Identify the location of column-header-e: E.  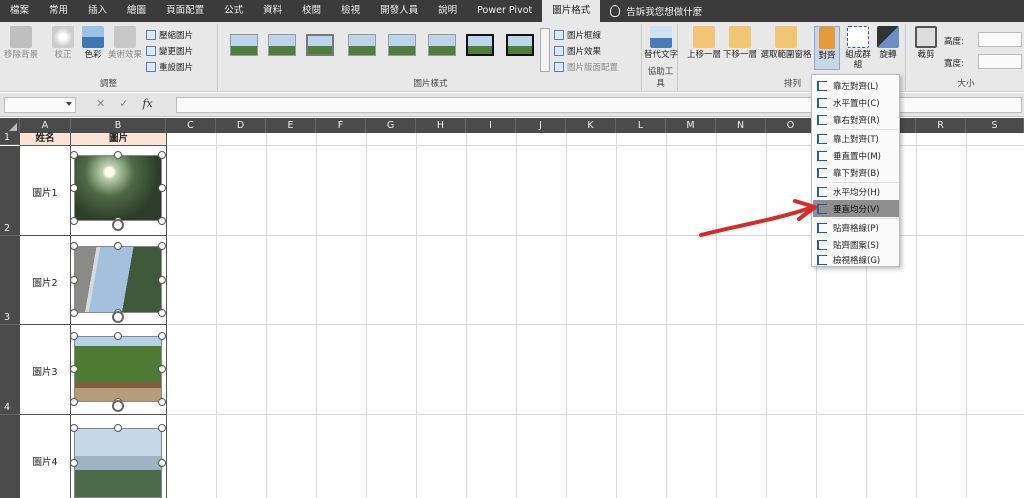
(291, 125).